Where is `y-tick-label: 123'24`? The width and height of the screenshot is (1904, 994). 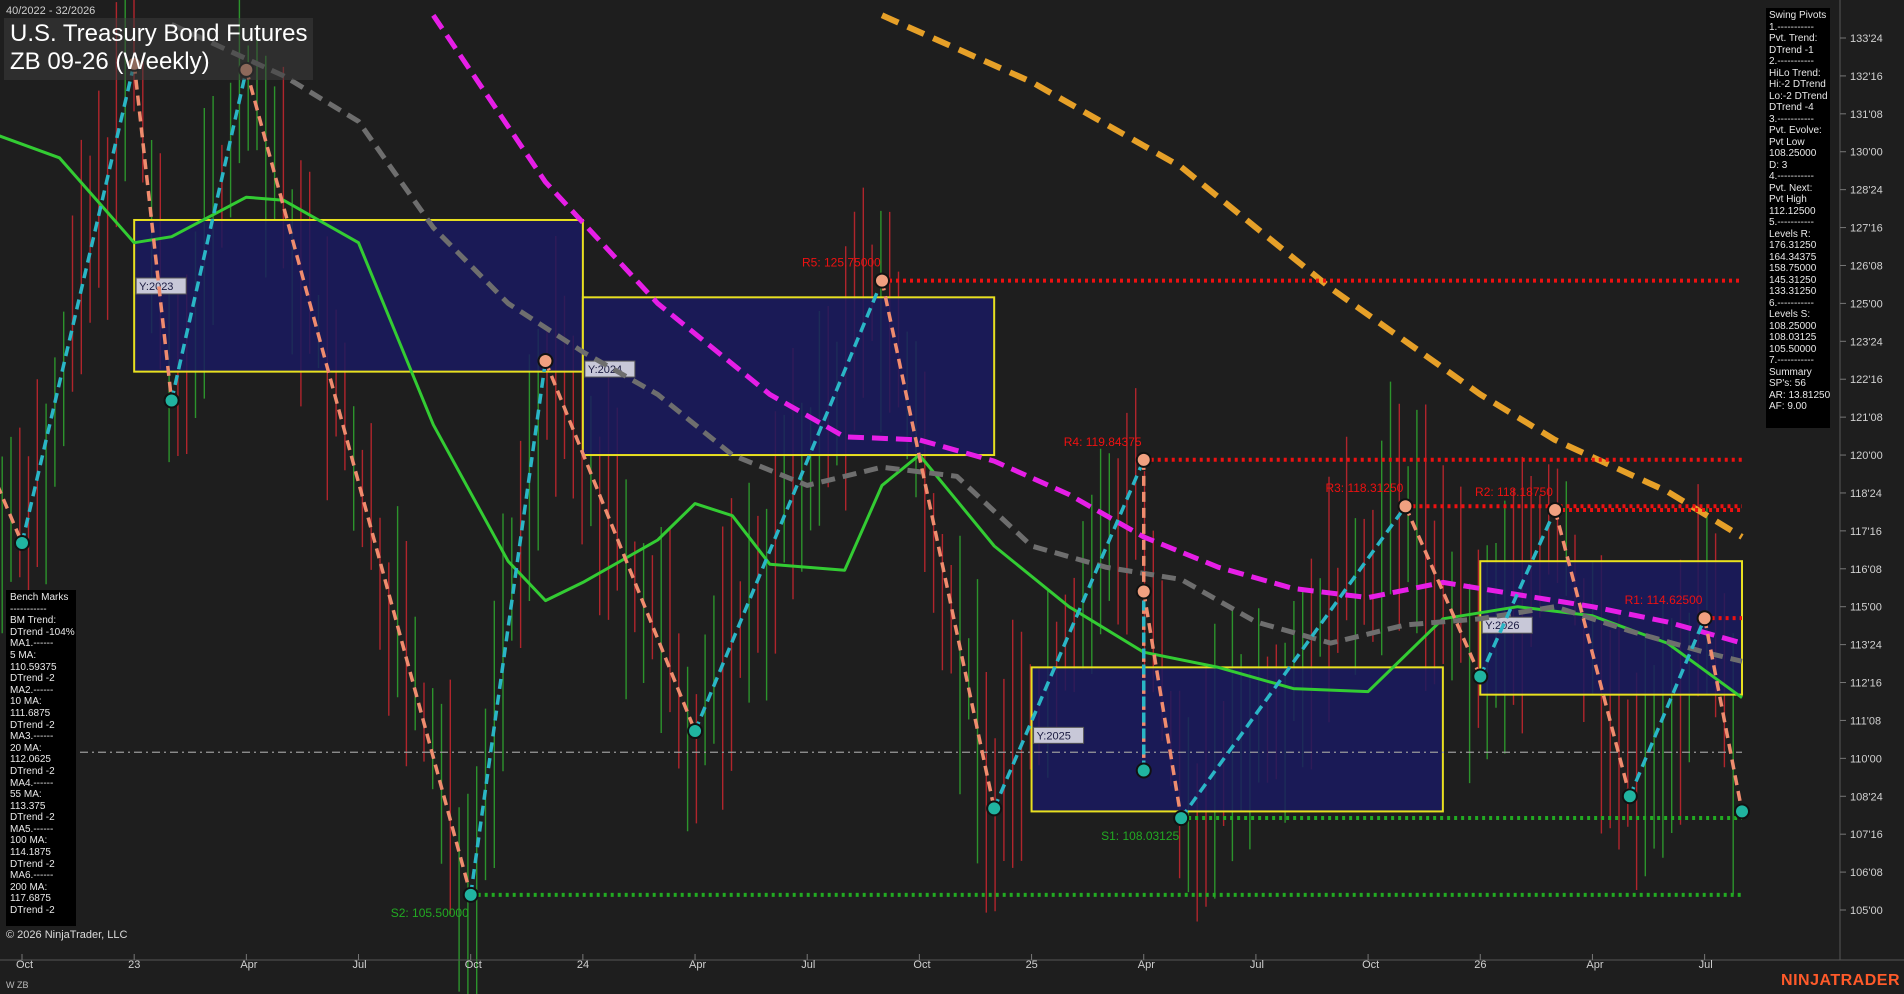 y-tick-label: 123'24 is located at coordinates (1866, 342).